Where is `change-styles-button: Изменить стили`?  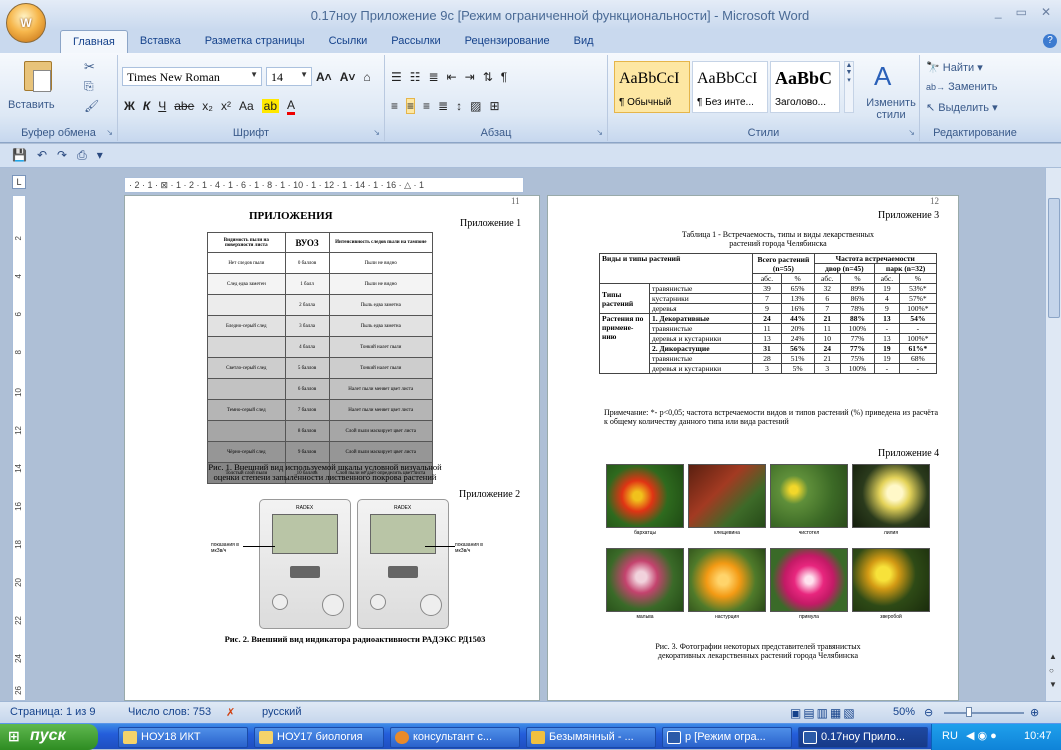 change-styles-button: Изменить стили is located at coordinates (891, 109).